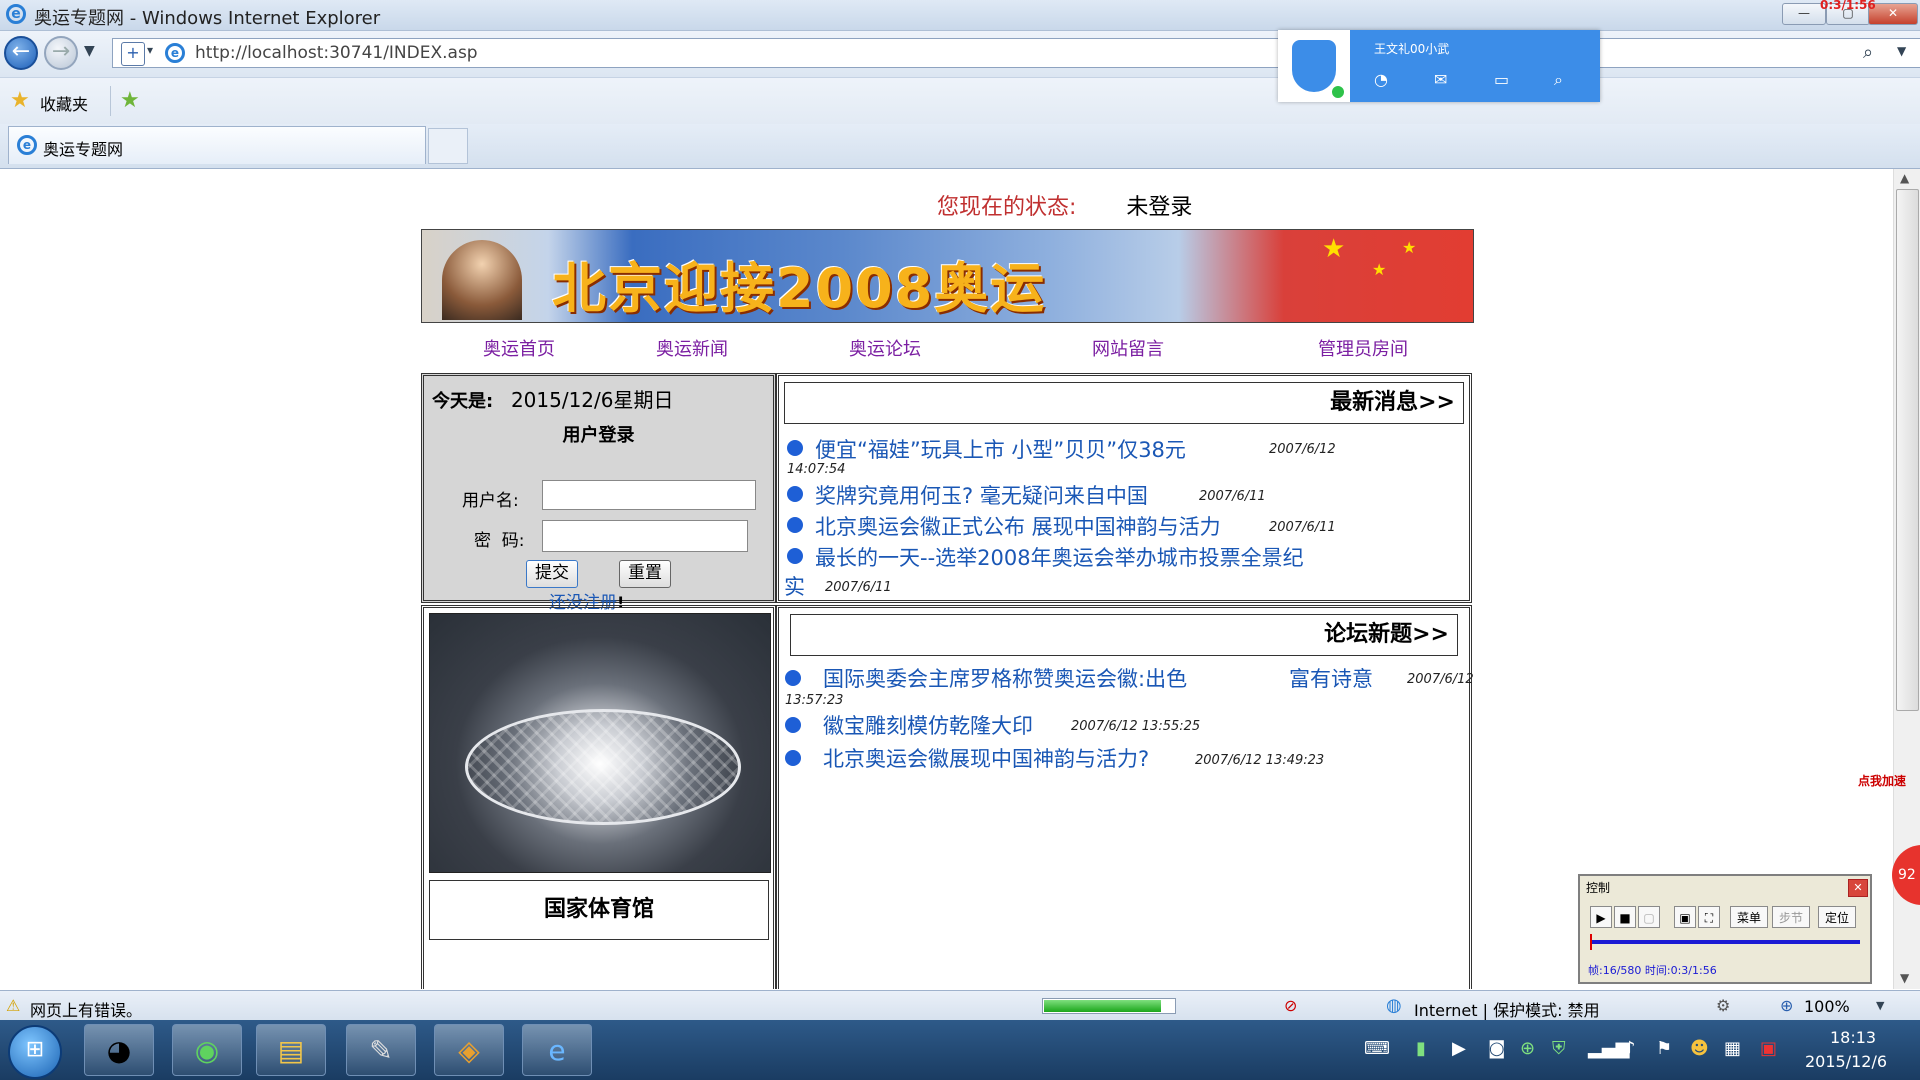 The width and height of the screenshot is (1920, 1080). Describe the element at coordinates (1290, 1005) in the screenshot. I see `popup-blocked-icon: ⊘` at that location.